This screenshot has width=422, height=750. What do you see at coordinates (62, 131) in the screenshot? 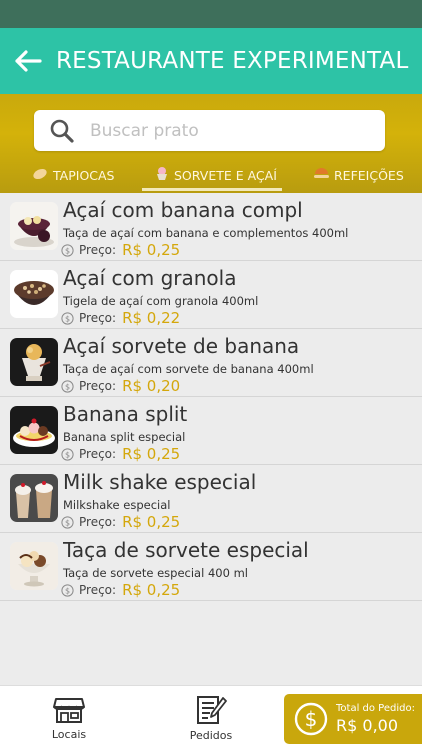
I see `search-icon` at bounding box center [62, 131].